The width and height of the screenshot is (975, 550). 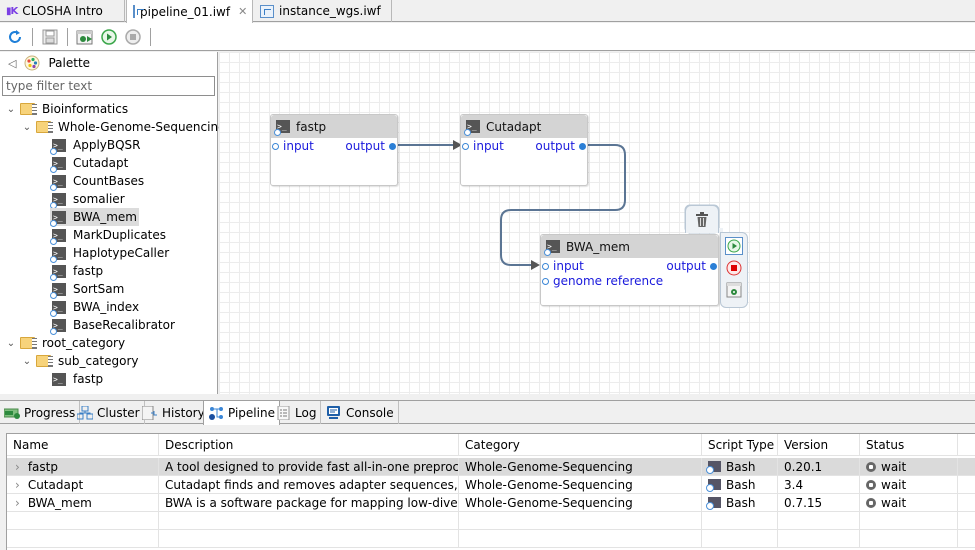 I want to click on tree-item-sub-category: ⌄ sub_category, so click(x=80, y=361).